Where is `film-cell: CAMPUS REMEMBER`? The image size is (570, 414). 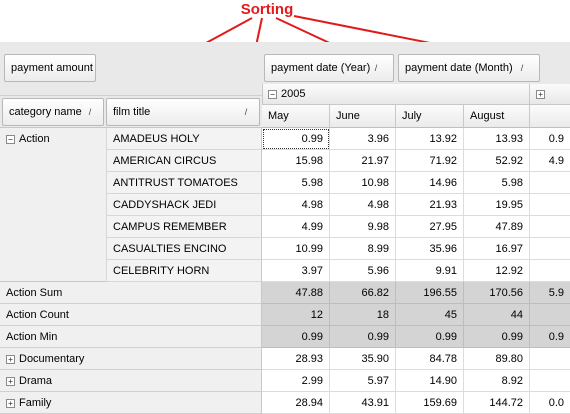 film-cell: CAMPUS REMEMBER is located at coordinates (184, 227).